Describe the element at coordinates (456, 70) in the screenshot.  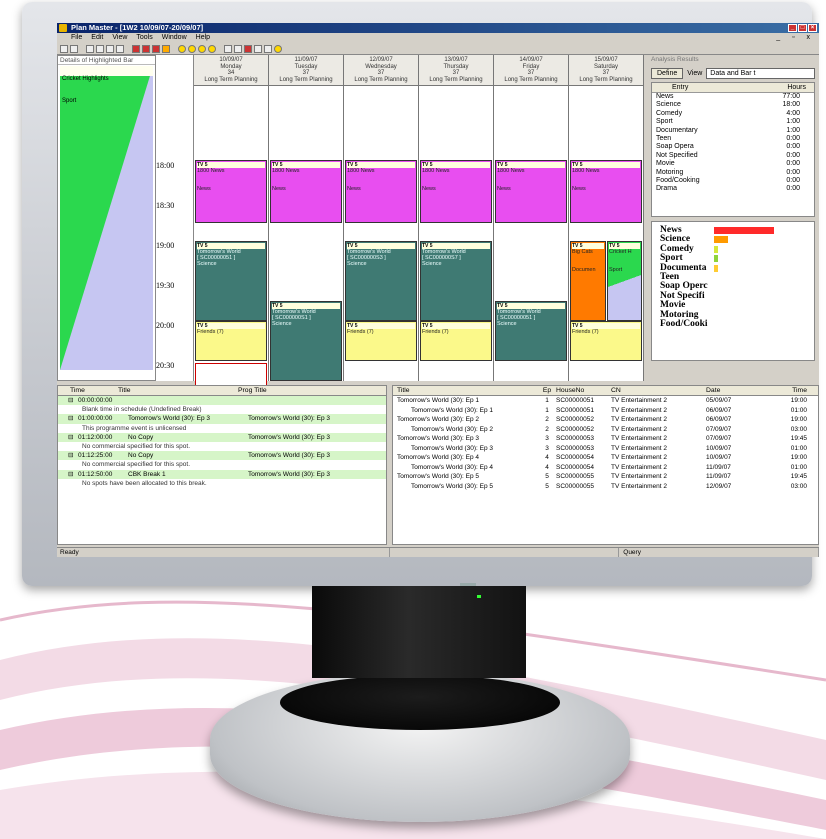
I see `day-header: 13/09/07 Thursday 37 Long Term Planning` at that location.